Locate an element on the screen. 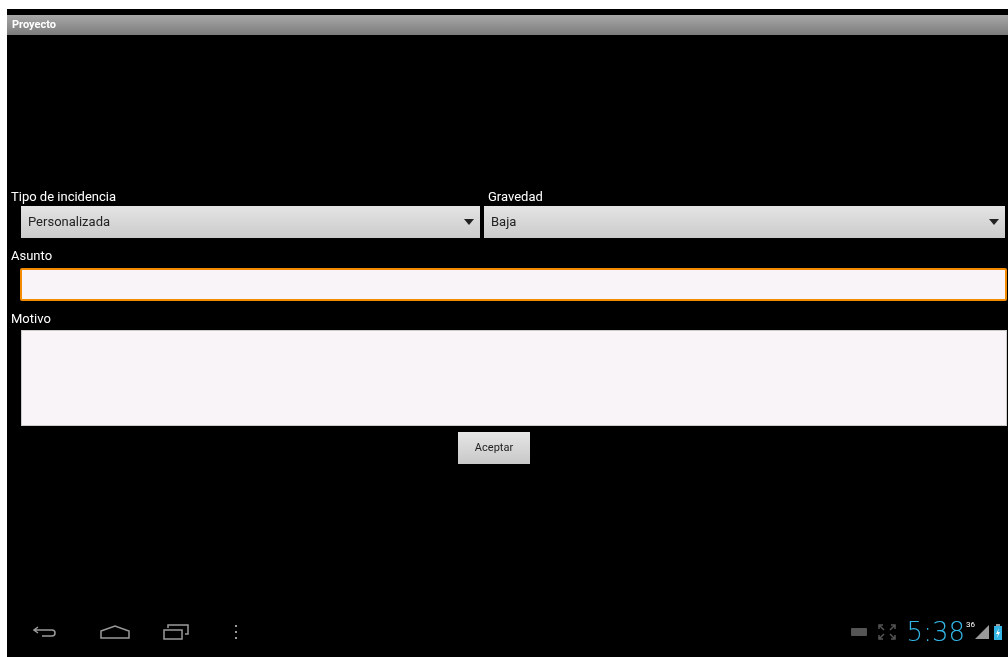  back-icon is located at coordinates (45, 632).